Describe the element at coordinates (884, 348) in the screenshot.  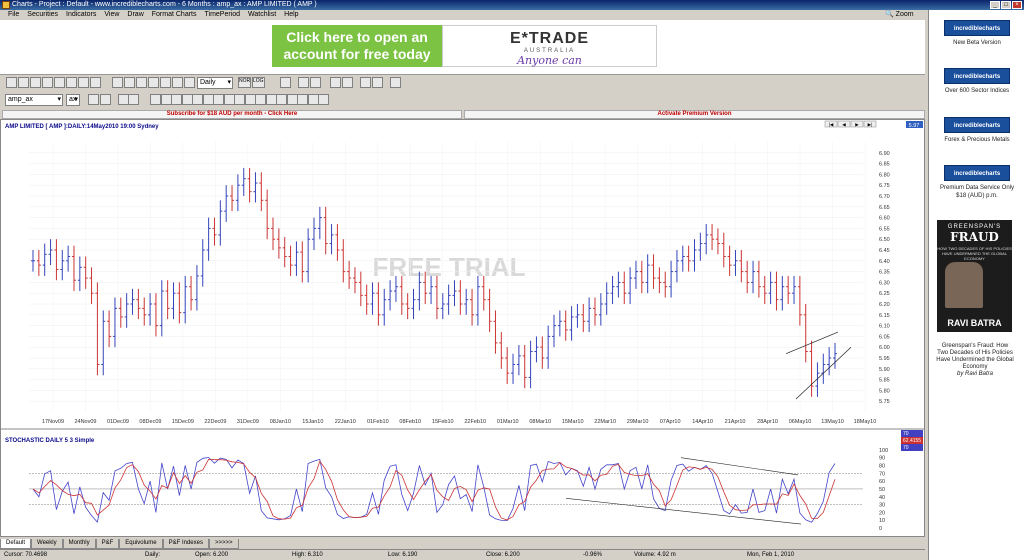
I see `price-y-tick-label: 6.00` at that location.